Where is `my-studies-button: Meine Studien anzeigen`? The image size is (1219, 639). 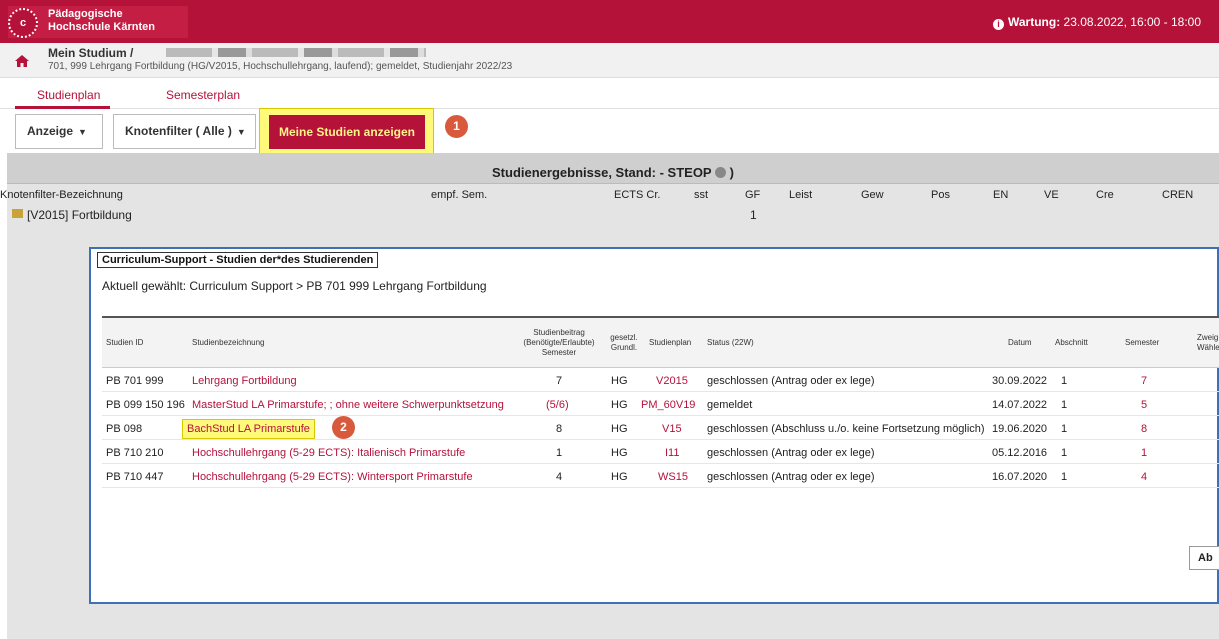
my-studies-button: Meine Studien anzeigen is located at coordinates (347, 132).